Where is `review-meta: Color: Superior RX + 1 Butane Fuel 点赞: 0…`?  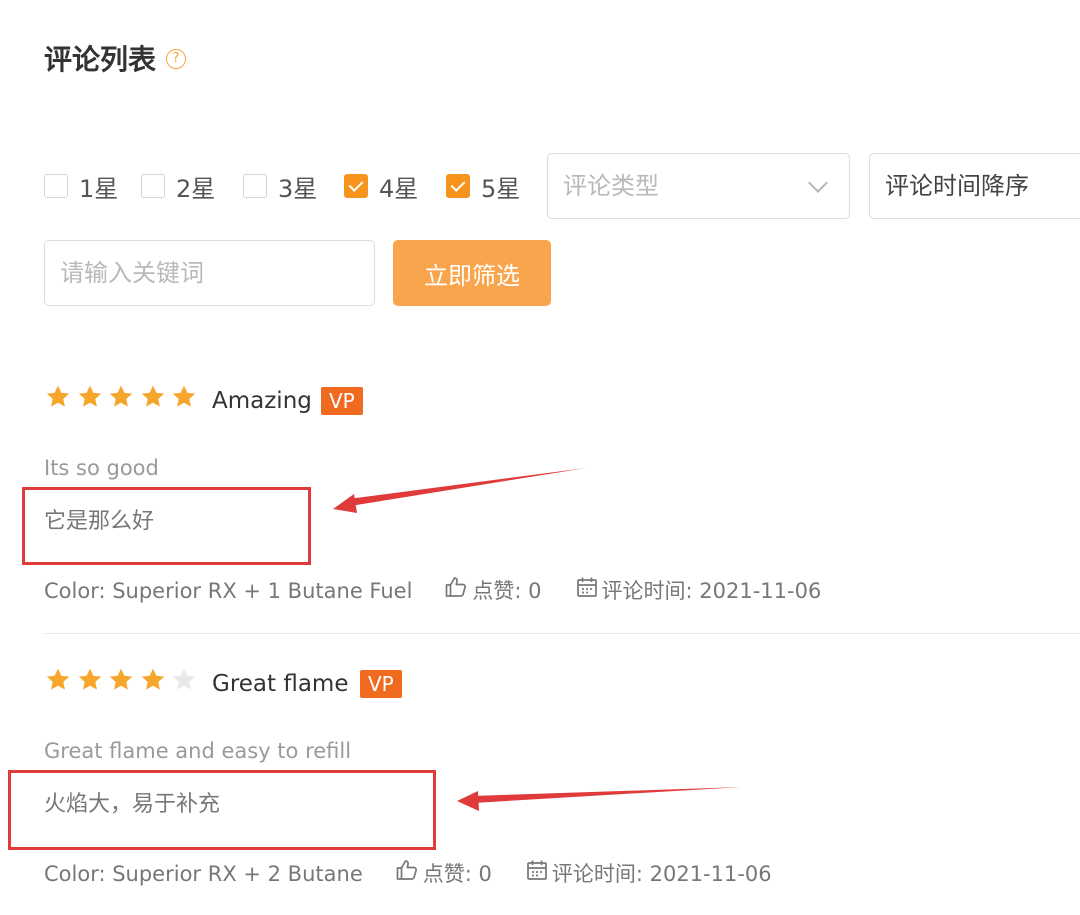 review-meta: Color: Superior RX + 1 Butane Fuel 点赞: 0… is located at coordinates (432, 591).